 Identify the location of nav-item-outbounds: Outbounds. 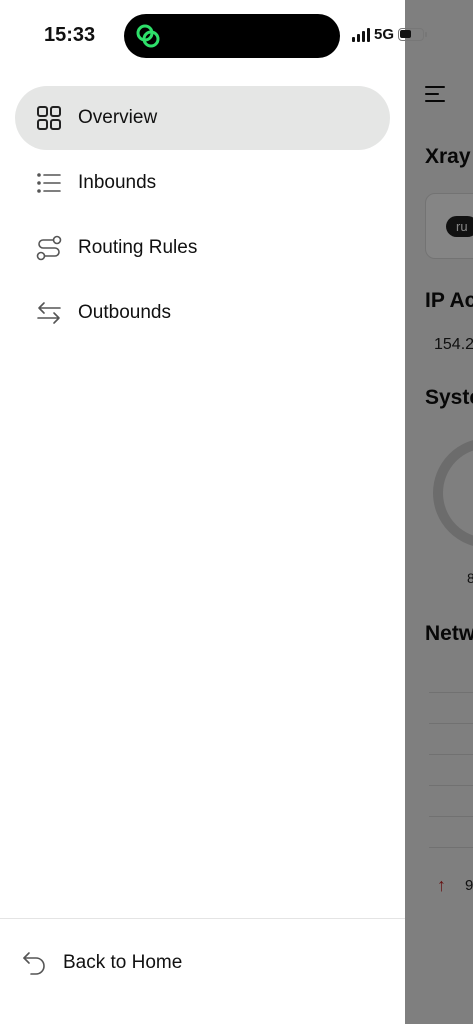
(202, 313).